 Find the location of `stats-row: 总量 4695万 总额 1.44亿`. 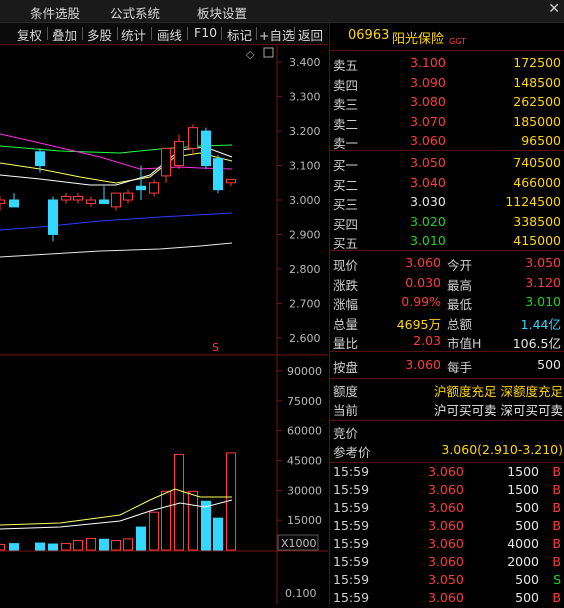

stats-row: 总量 4695万 总额 1.44亿 is located at coordinates (447, 322).